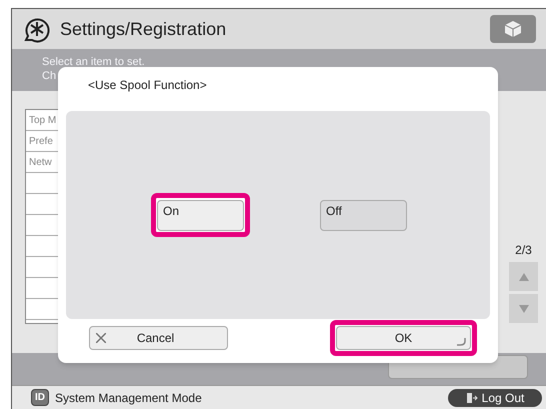 Image resolution: width=546 pixels, height=409 pixels. What do you see at coordinates (41, 141) in the screenshot?
I see `list-item: Prefe` at bounding box center [41, 141].